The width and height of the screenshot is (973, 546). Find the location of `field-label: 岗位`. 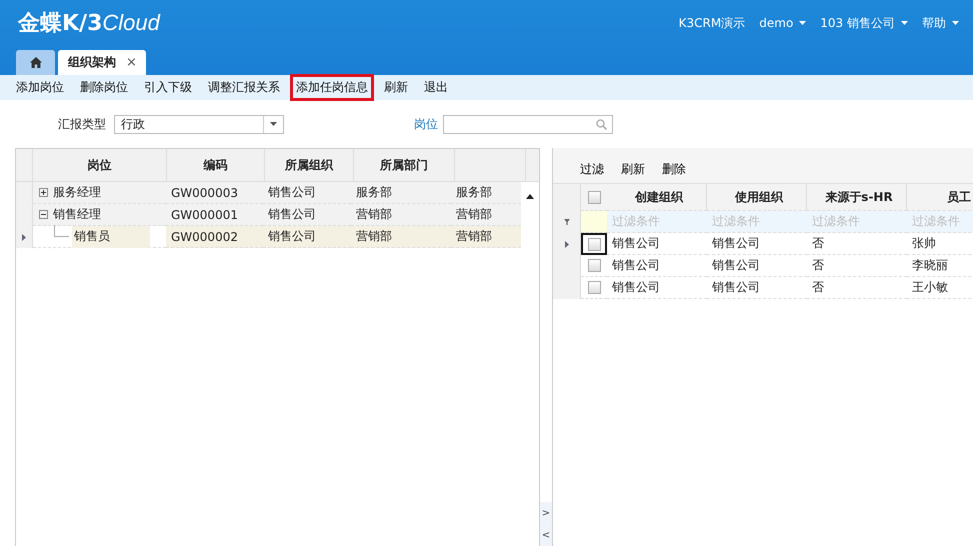

field-label: 岗位 is located at coordinates (426, 124).